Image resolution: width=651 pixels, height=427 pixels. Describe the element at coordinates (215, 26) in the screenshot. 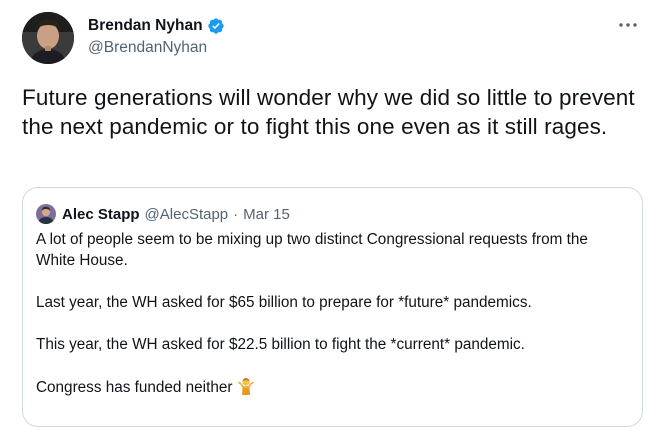

I see `verified-badge-icon` at that location.